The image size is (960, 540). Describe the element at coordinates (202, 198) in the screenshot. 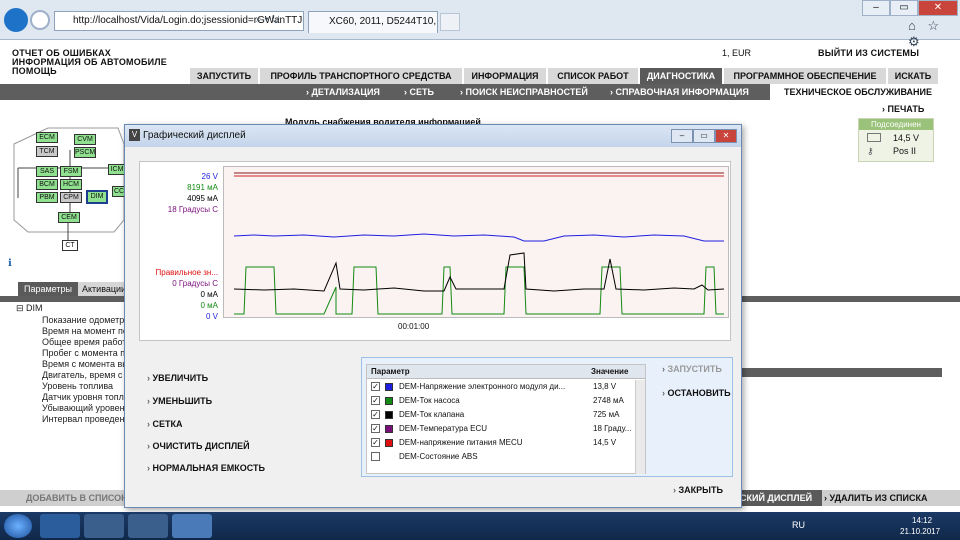

I see `y-label-valve-max: 4095 мА` at that location.